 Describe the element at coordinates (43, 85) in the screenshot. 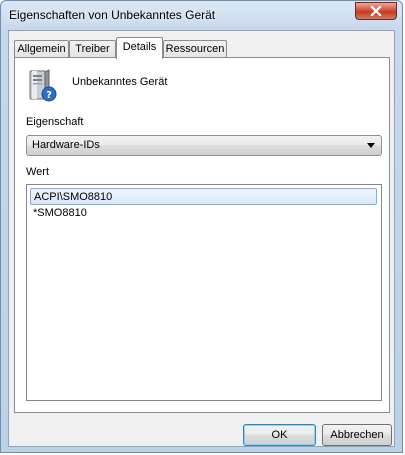

I see `unknown-device-icon: ?` at that location.